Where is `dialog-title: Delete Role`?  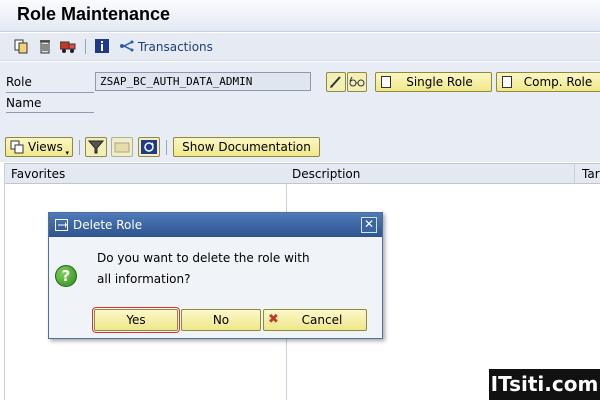 dialog-title: Delete Role is located at coordinates (108, 225).